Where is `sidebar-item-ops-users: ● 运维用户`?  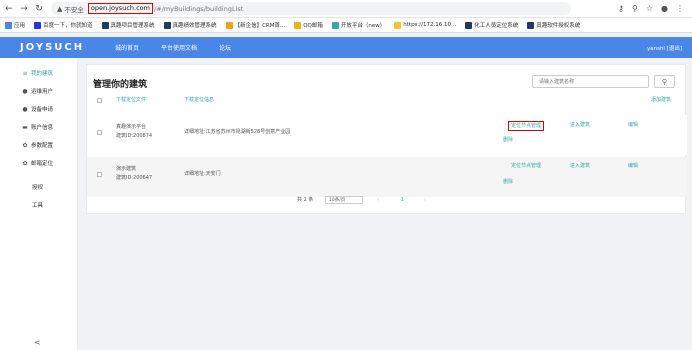
sidebar-item-ops-users: ● 运维用户 is located at coordinates (38, 91).